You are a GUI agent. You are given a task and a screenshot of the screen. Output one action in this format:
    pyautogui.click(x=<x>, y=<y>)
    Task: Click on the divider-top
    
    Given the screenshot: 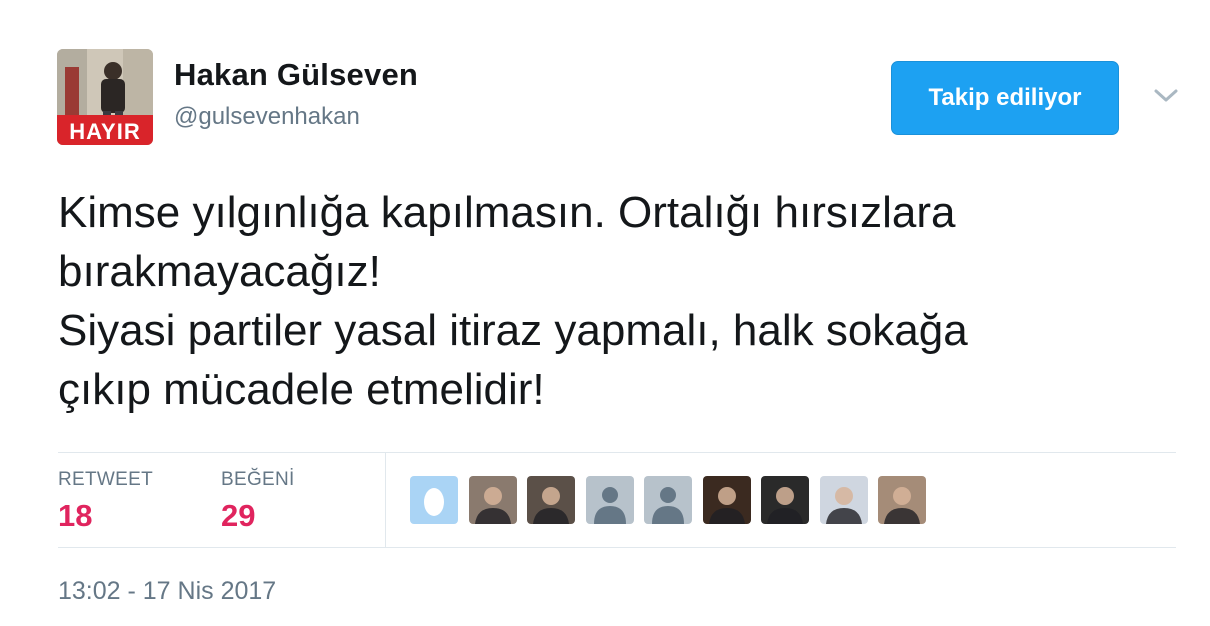 What is the action you would take?
    pyautogui.click(x=617, y=452)
    